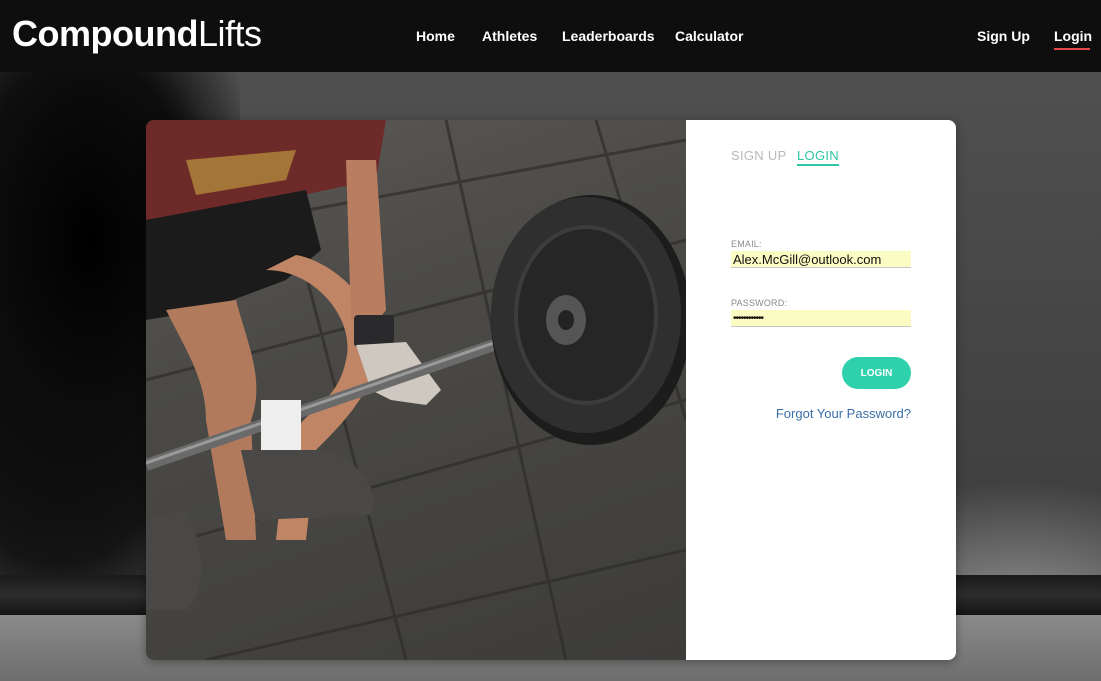 This screenshot has width=1101, height=681. I want to click on tab-login: LOGIN, so click(818, 157).